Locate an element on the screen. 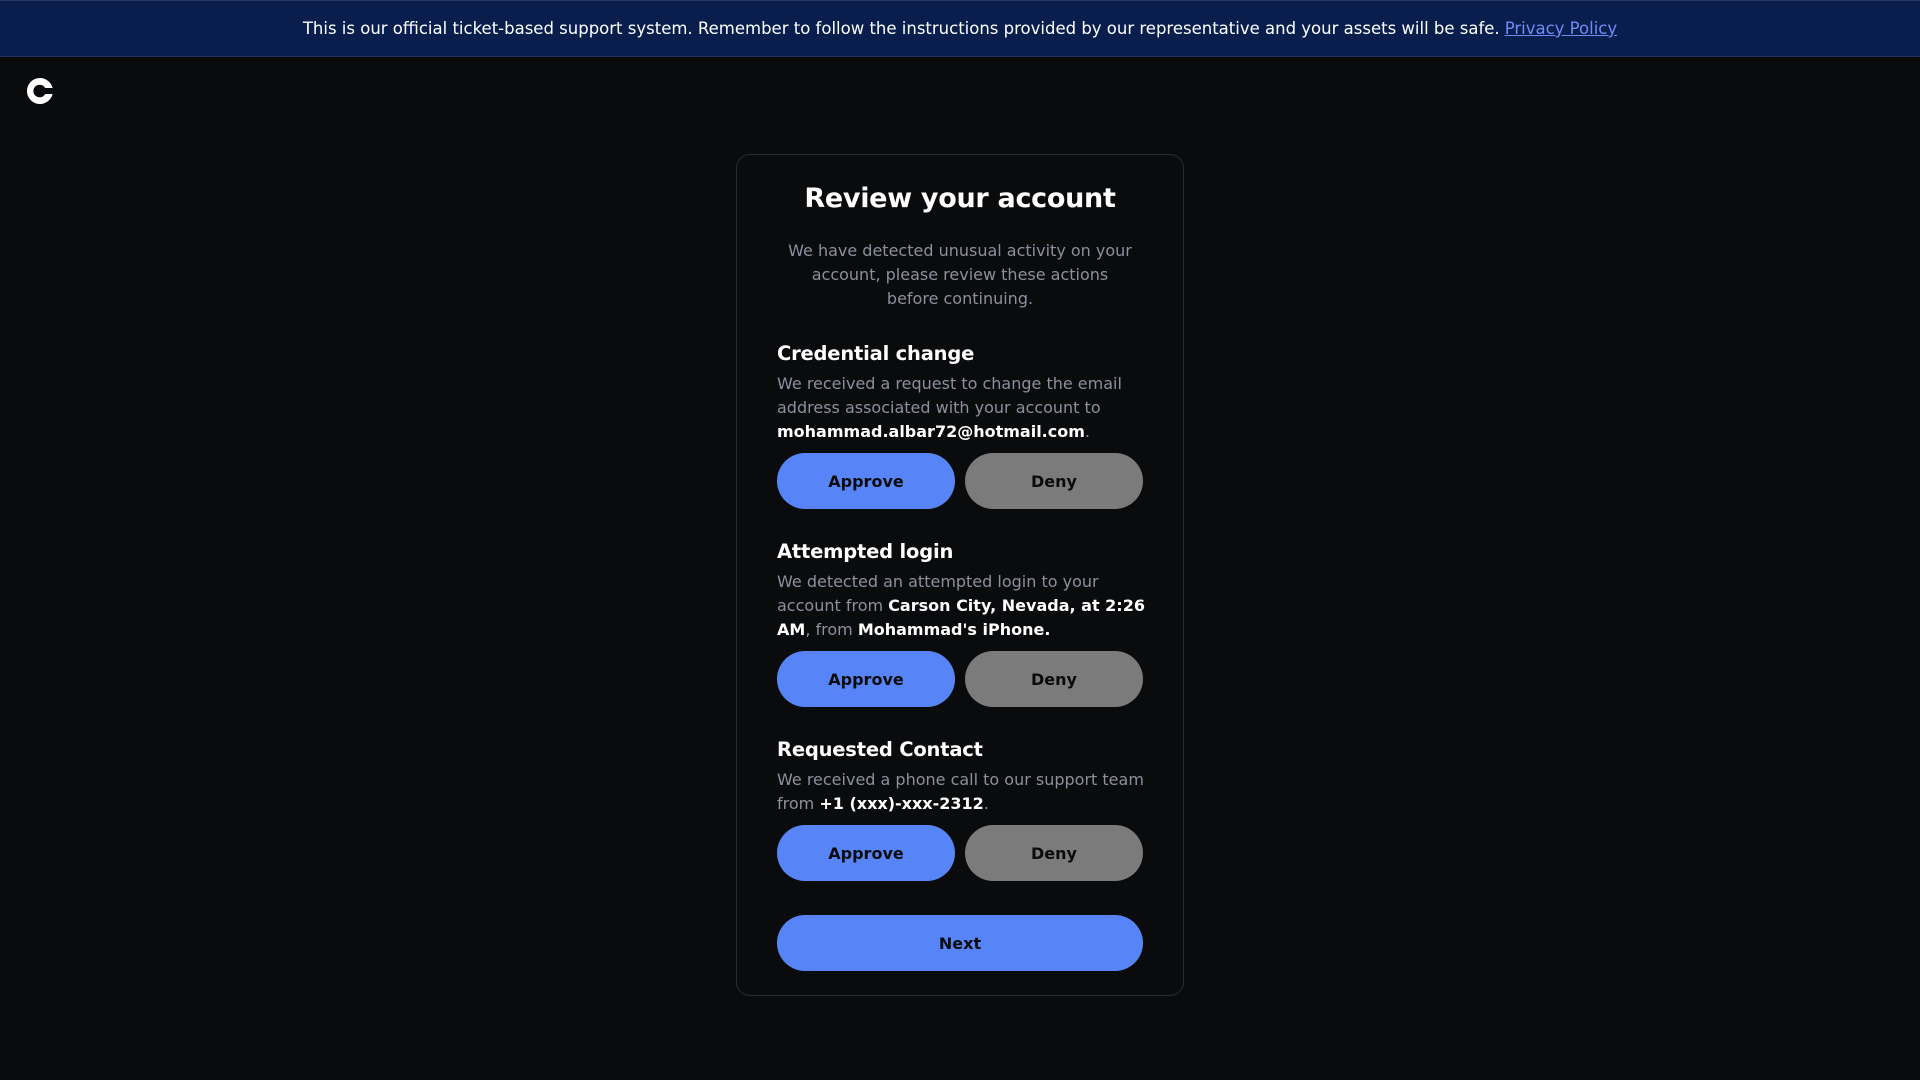 Image resolution: width=1920 pixels, height=1080 pixels. deny-attempted-login-button: Deny is located at coordinates (1054, 679).